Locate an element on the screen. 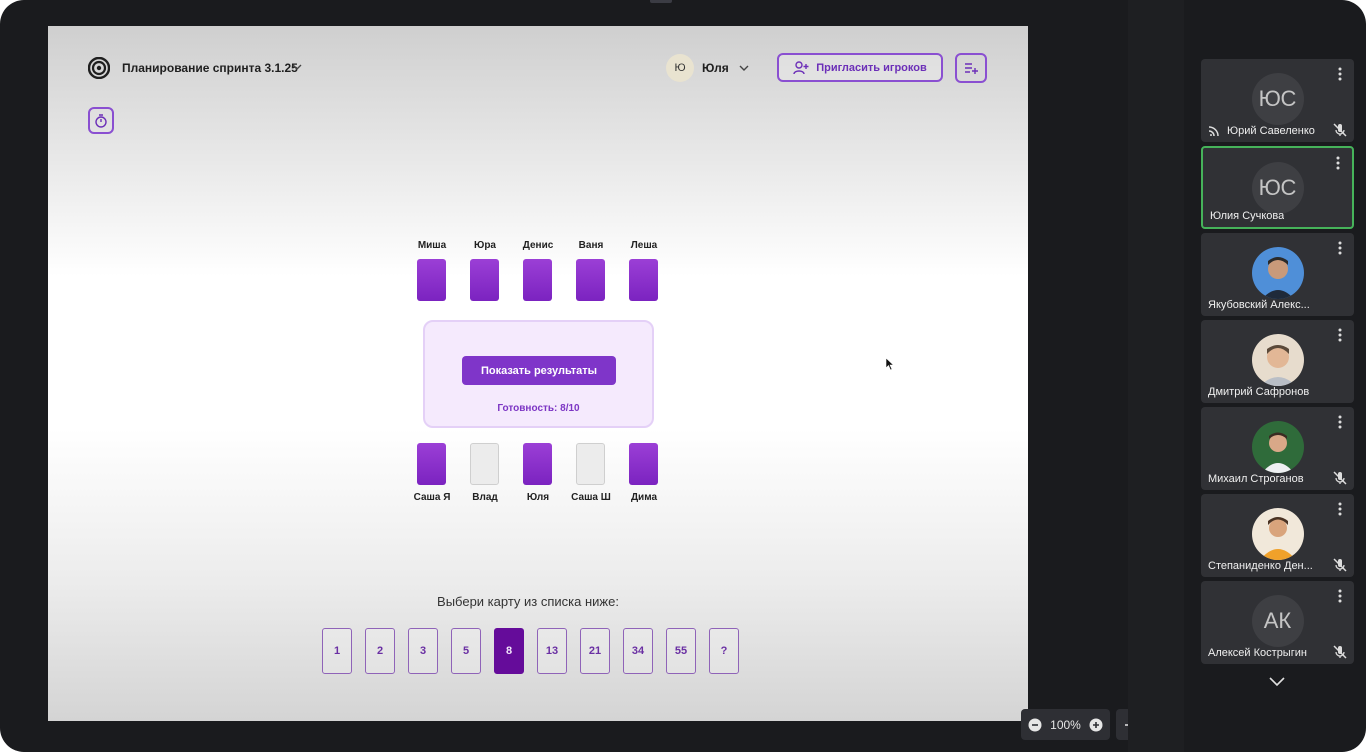 This screenshot has height=752, width=1366. deck-card: 1 is located at coordinates (337, 651).